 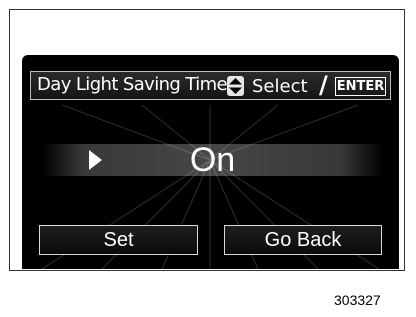 What do you see at coordinates (357, 300) in the screenshot?
I see `figure-number: 303327` at bounding box center [357, 300].